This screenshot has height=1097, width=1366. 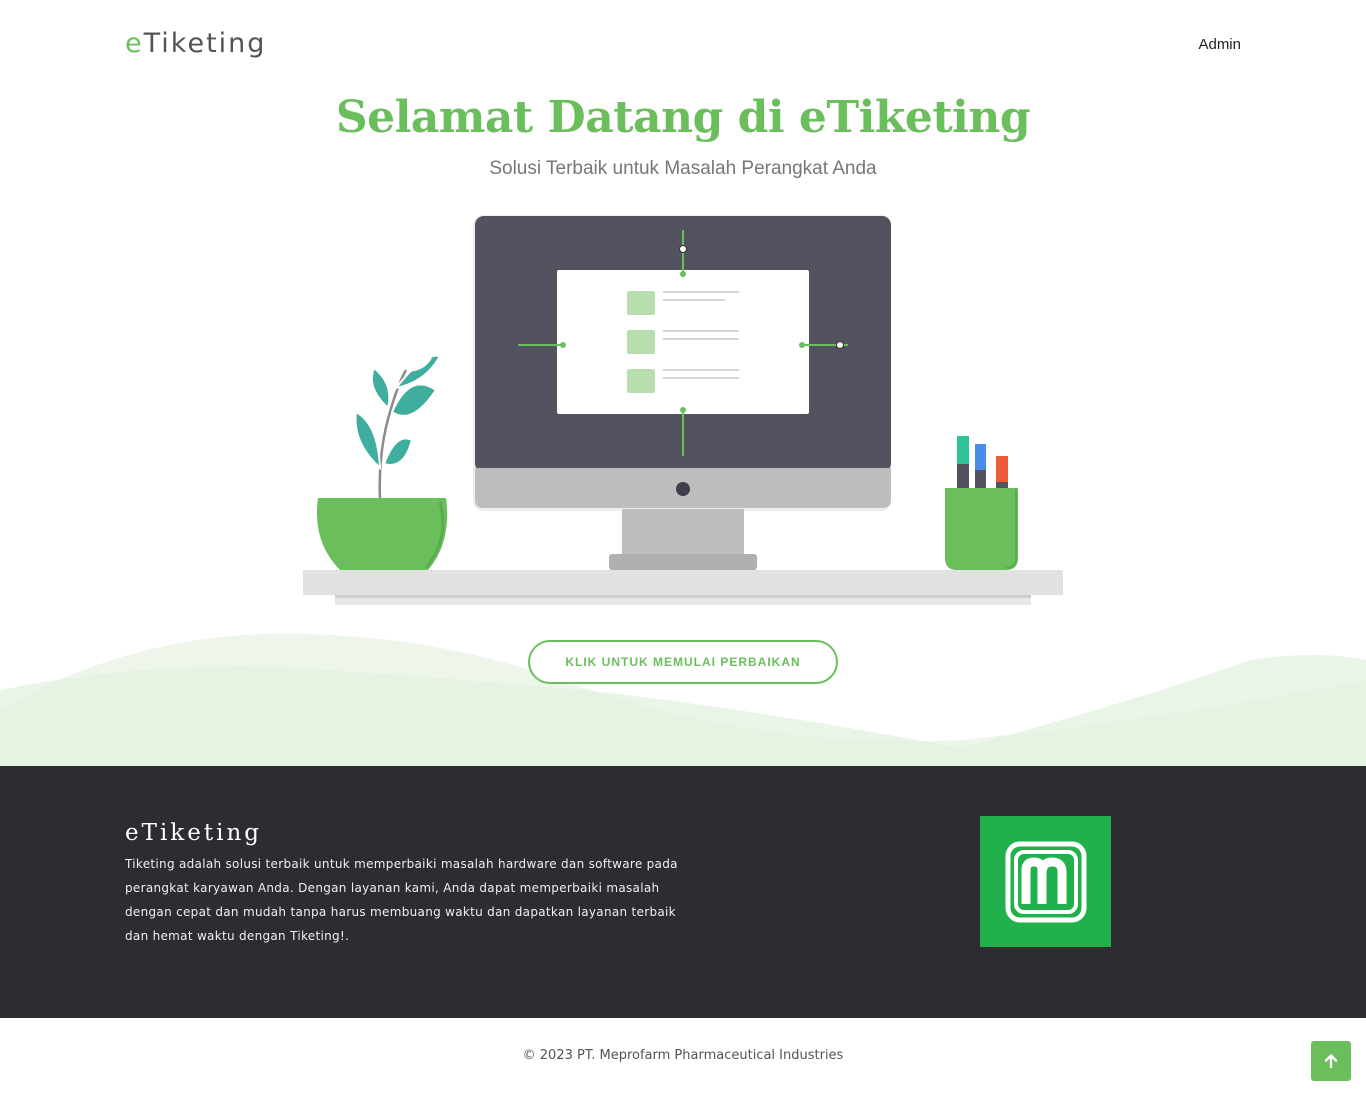 I want to click on site-logo: eTiketing, so click(x=195, y=43).